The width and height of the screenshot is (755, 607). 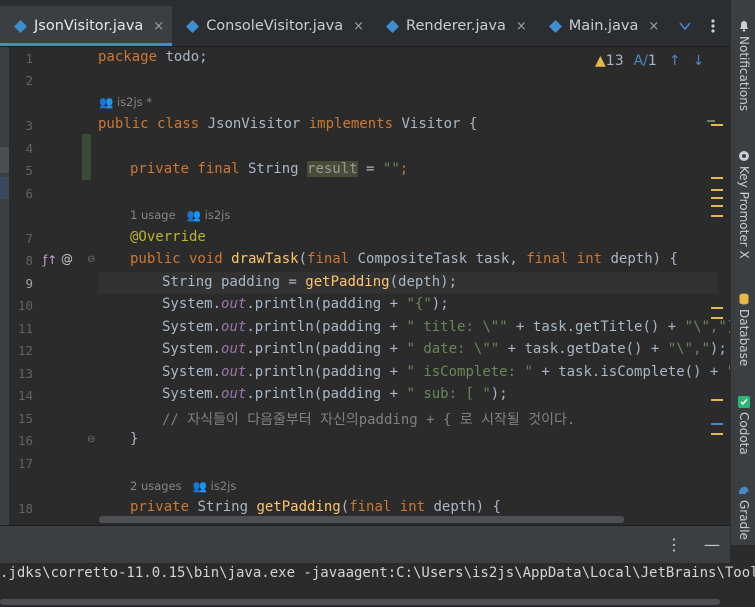 What do you see at coordinates (29, 125) in the screenshot?
I see `line-number: 3` at bounding box center [29, 125].